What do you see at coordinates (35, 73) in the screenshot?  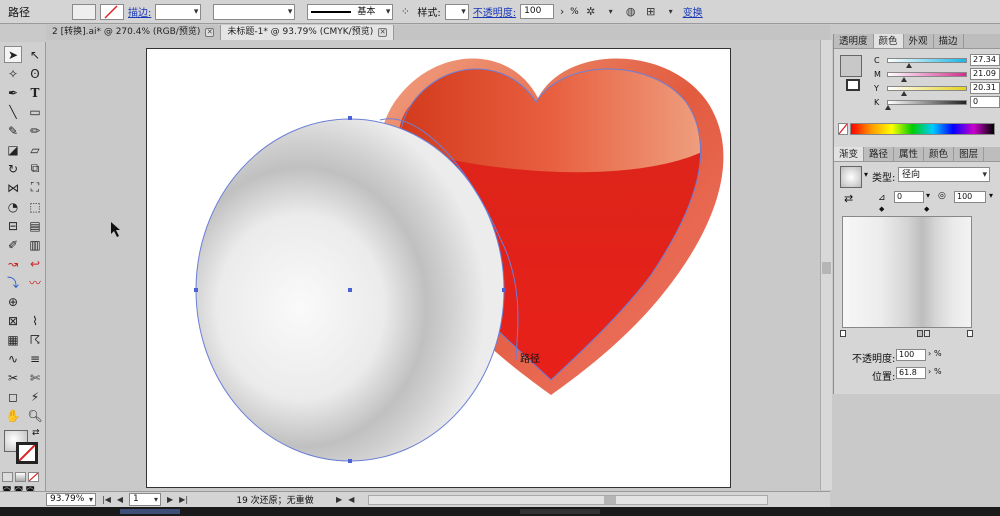 I see `lasso-tool-icon: ʘ` at bounding box center [35, 73].